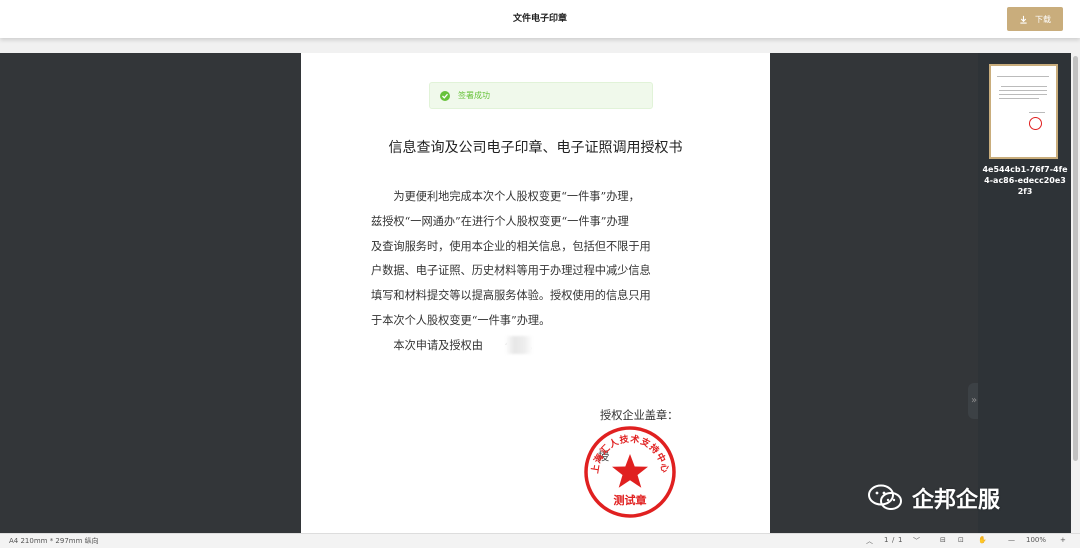 This screenshot has width=1080, height=548. I want to click on page-title: 文件电子印章, so click(539, 19).